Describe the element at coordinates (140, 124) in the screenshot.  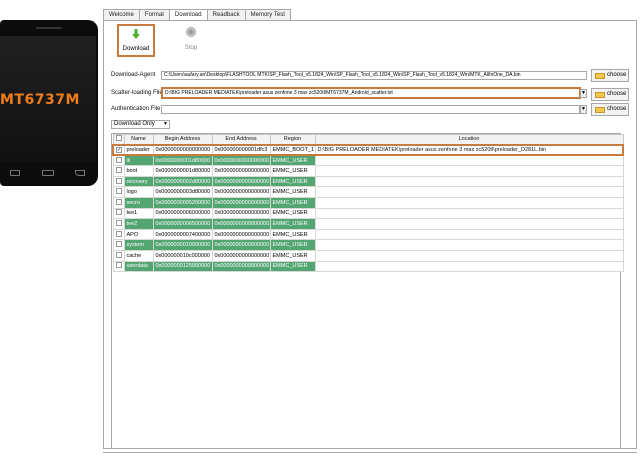
I see `download-mode-select: Download Only ▼` at that location.